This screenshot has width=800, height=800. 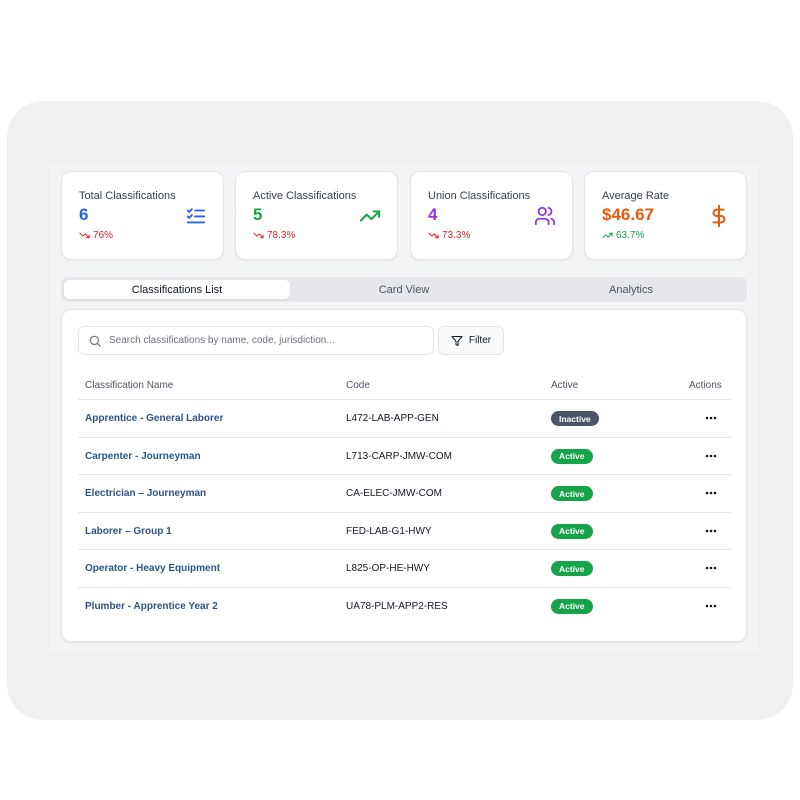 I want to click on stat-trend: 73.3%, so click(x=449, y=235).